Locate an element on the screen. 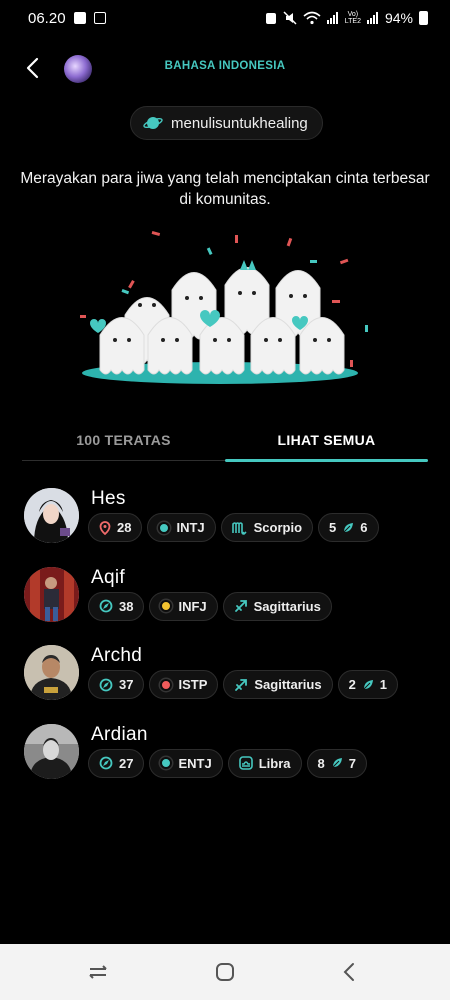  tab-active-indicator is located at coordinates (326, 460).